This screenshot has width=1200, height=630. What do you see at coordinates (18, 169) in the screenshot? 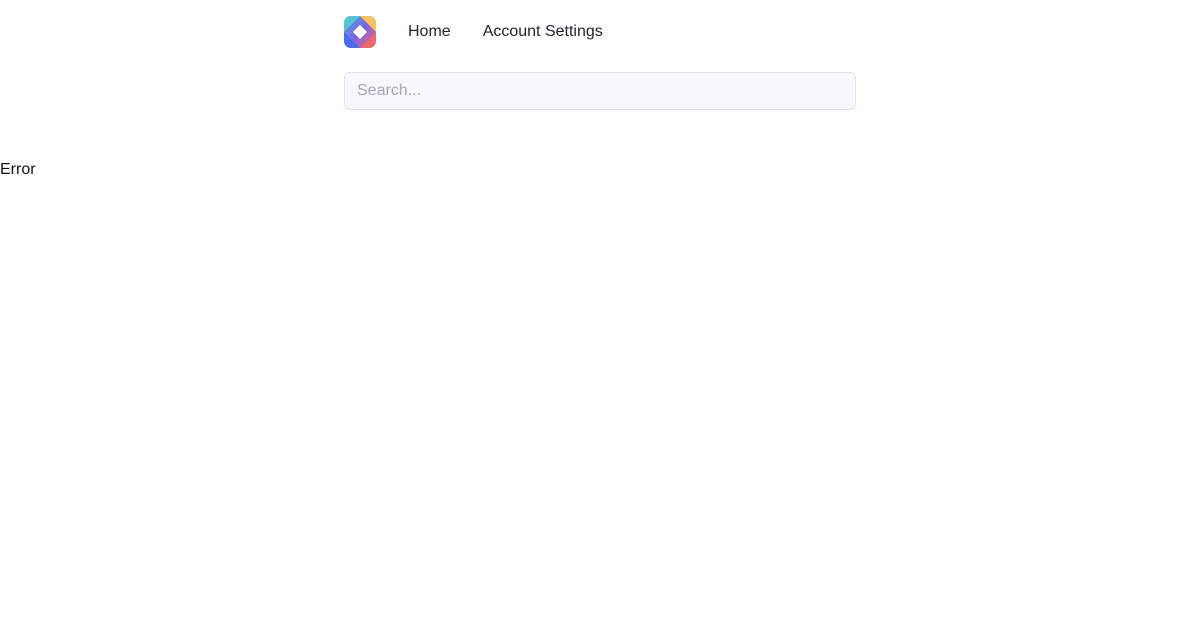
I see `error-message: Error` at bounding box center [18, 169].